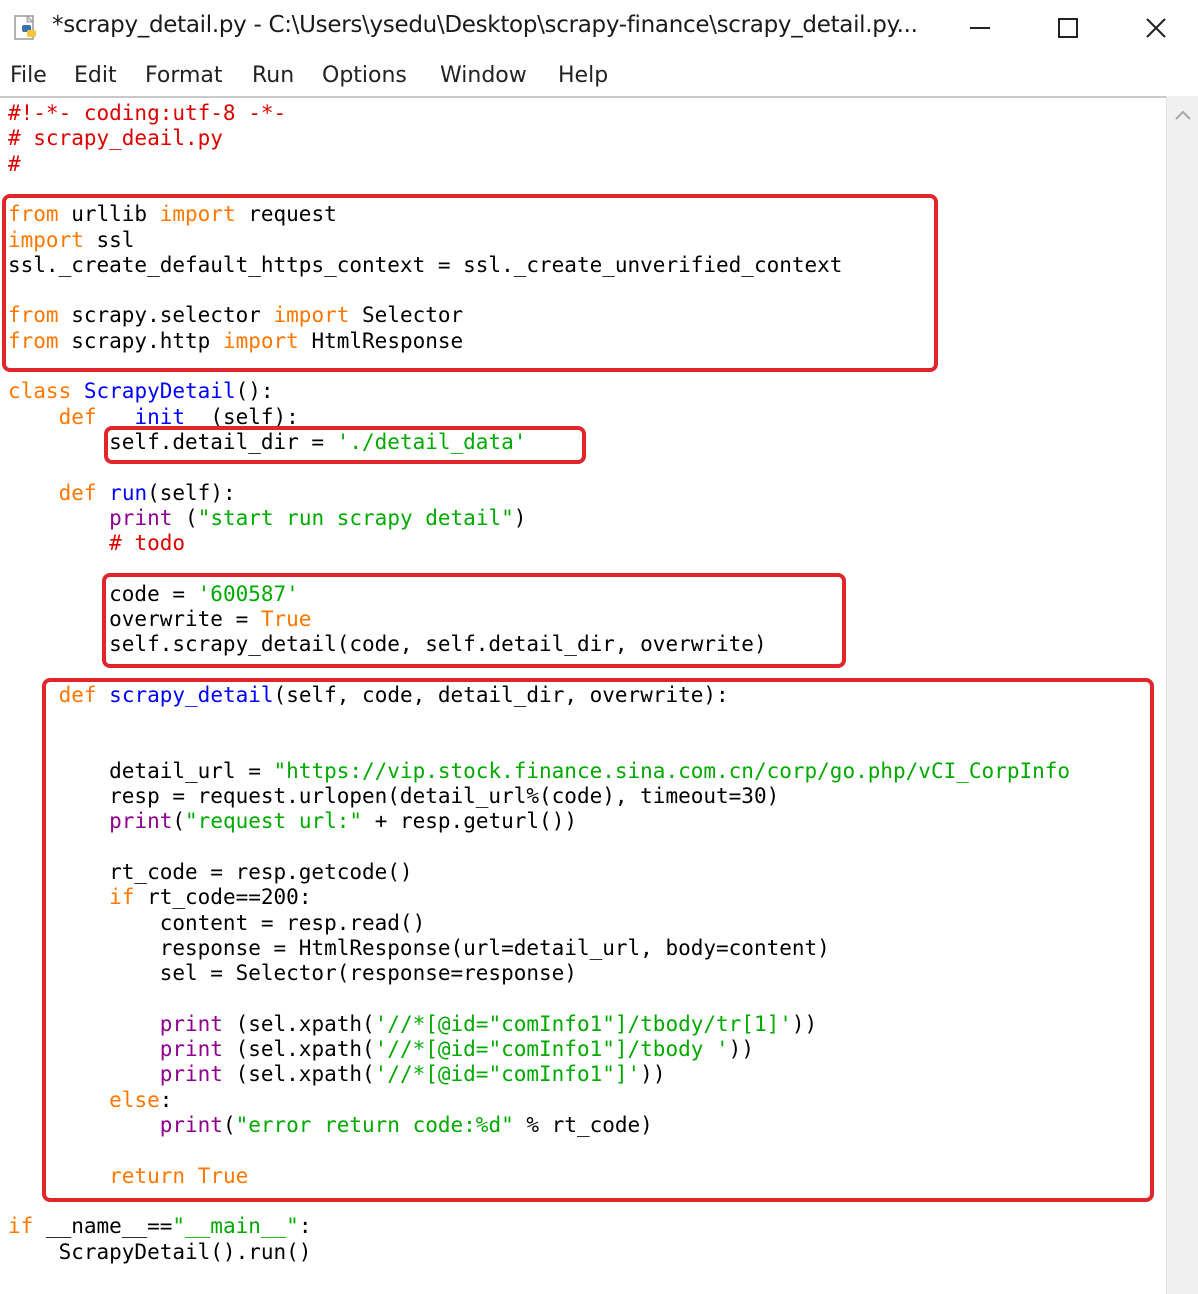  I want to click on code-token: (self, code, detail_dir, overwrite):, so click(501, 694).